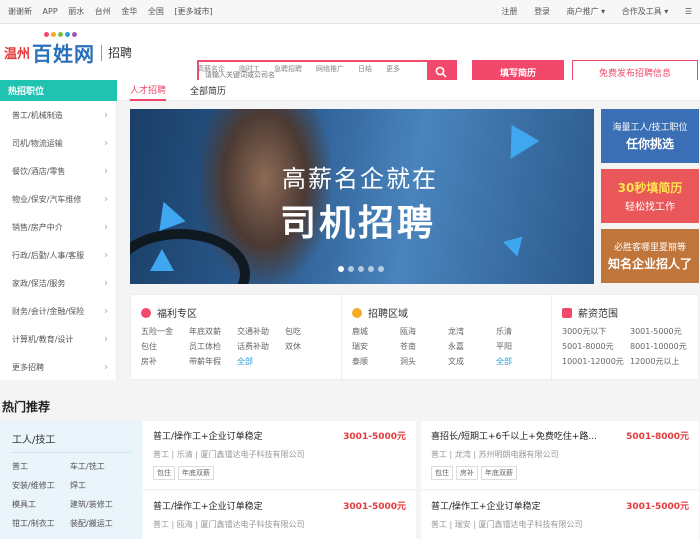 The width and height of the screenshot is (700, 539). Describe the element at coordinates (516, 361) in the screenshot. I see `region-all-link: 全部` at that location.